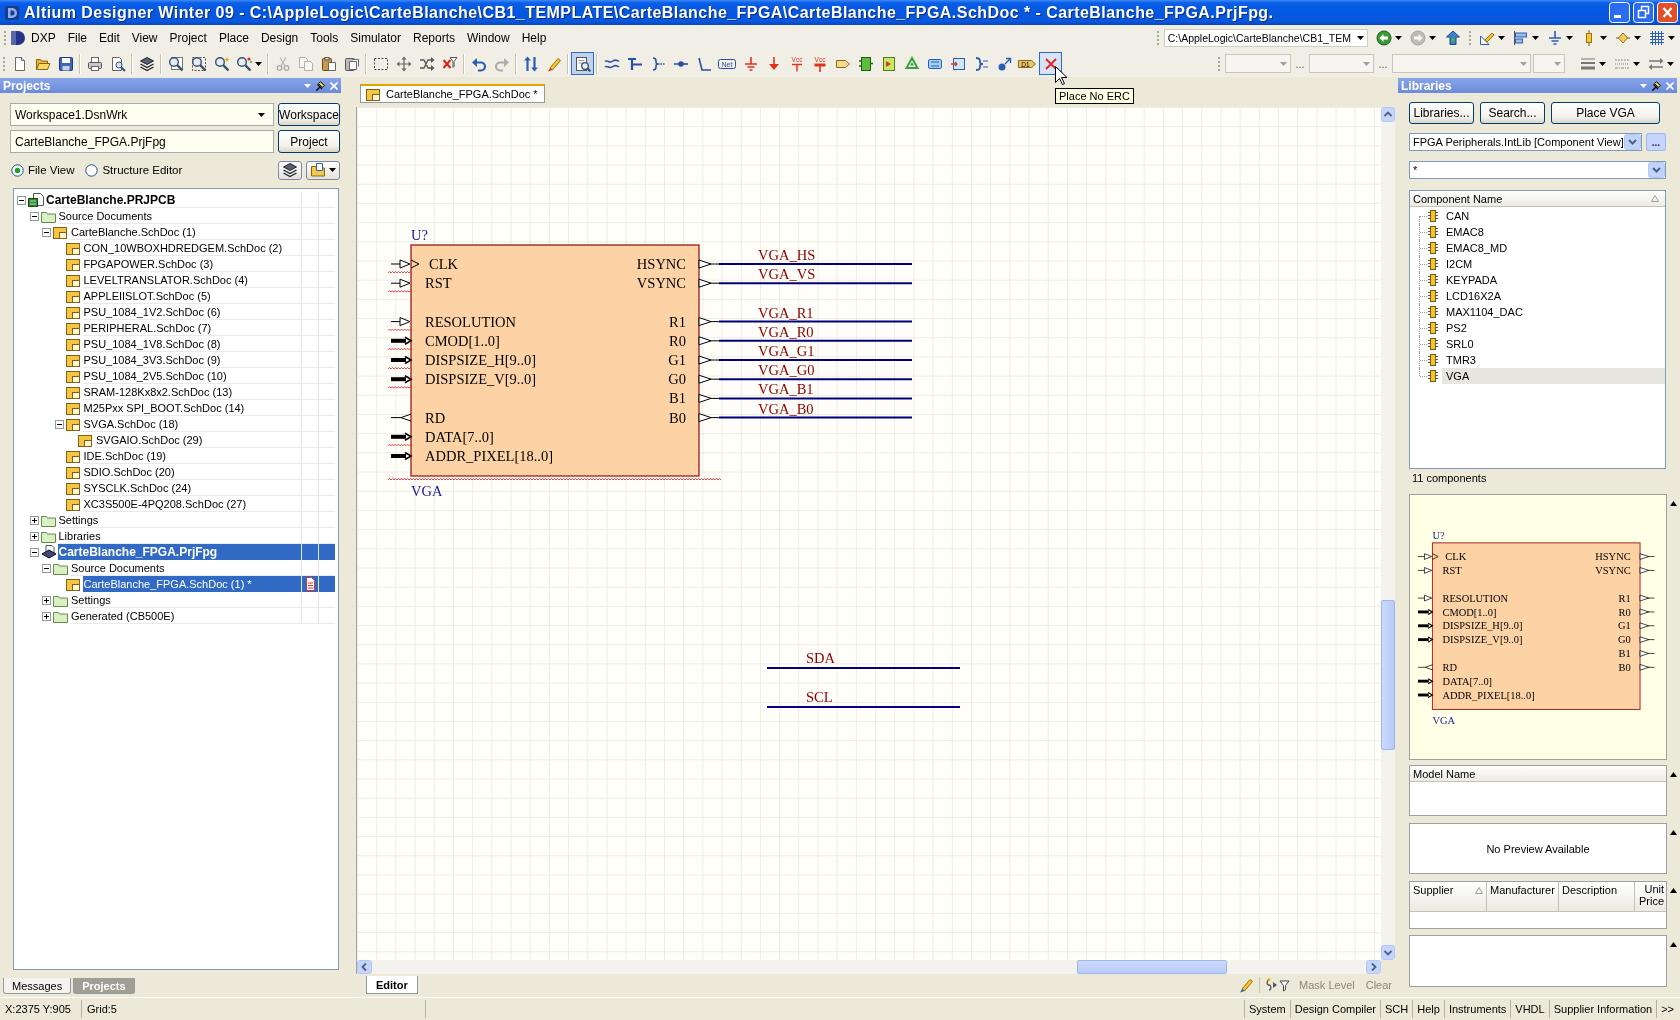  I want to click on list-item: EMAC8_MD, so click(1553, 248).